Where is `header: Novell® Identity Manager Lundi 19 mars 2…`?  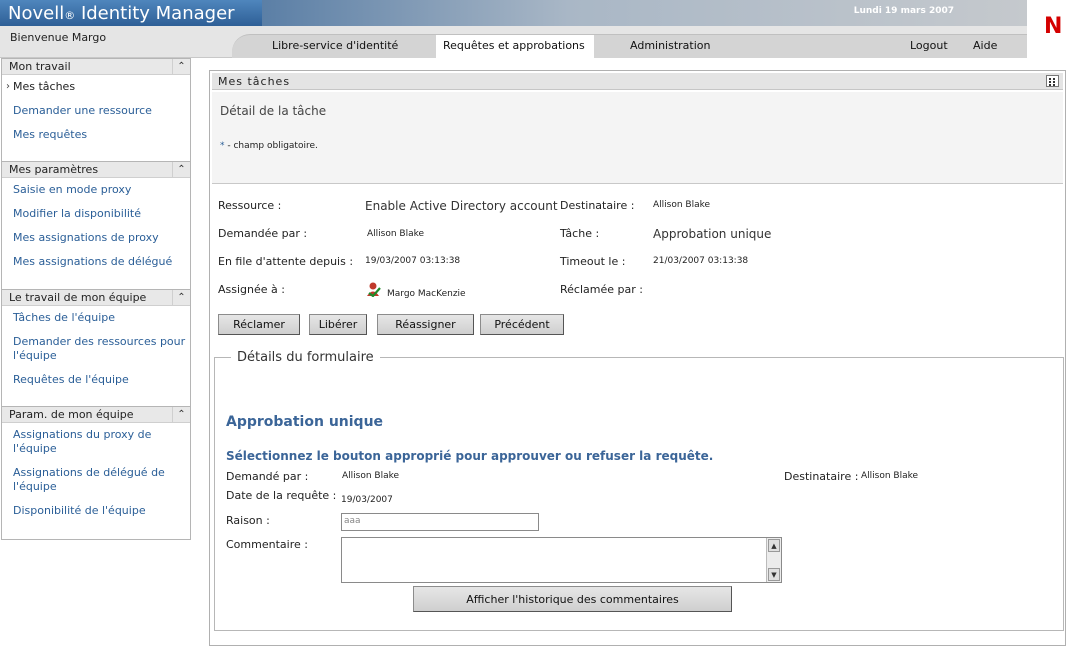 header: Novell® Identity Manager Lundi 19 mars 2… is located at coordinates (541, 29).